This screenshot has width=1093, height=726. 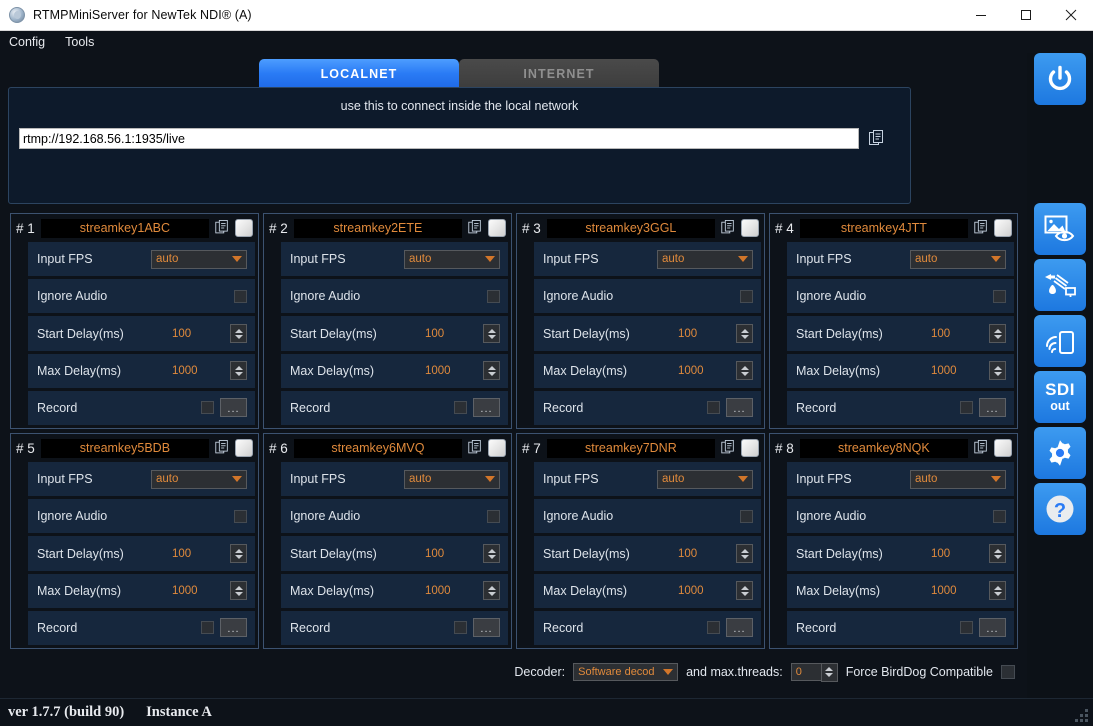 I want to click on stream-key-field: streamkey4JTT, so click(x=883, y=228).